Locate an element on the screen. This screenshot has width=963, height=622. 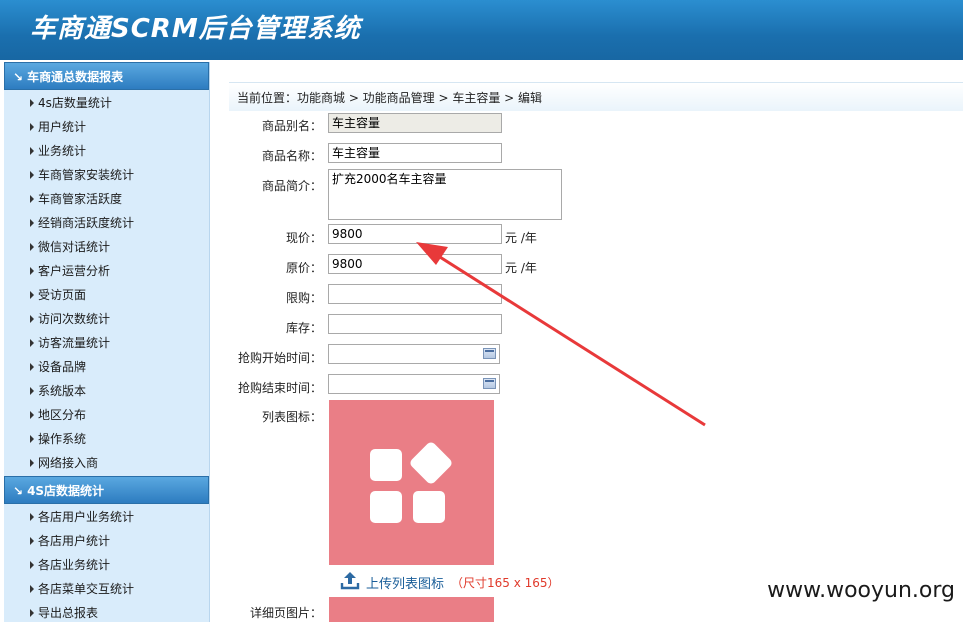
annotation-arrow-head is located at coordinates (432, 253).